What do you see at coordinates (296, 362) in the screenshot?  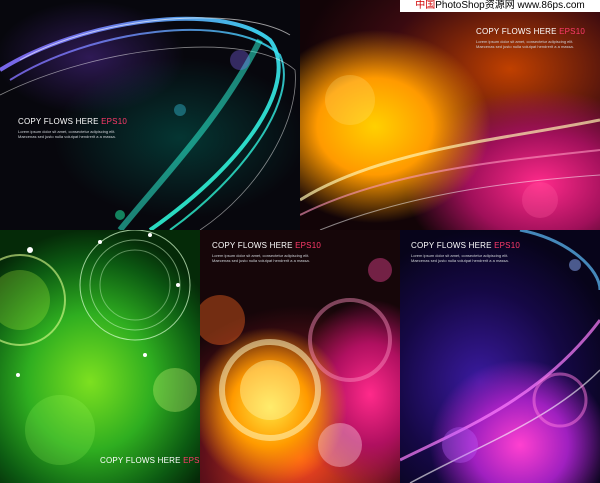 I see `bokeh-circles-art` at bounding box center [296, 362].